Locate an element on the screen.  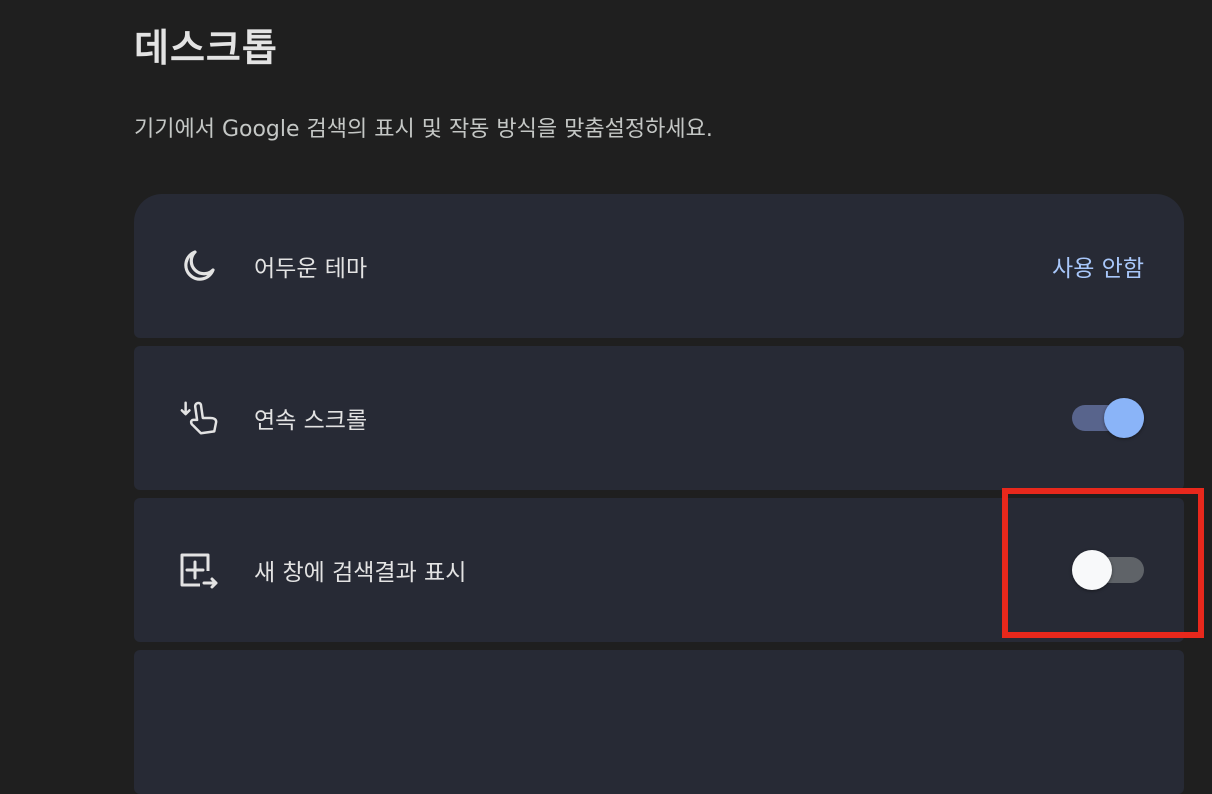
new-window-results-toggle is located at coordinates (1108, 570).